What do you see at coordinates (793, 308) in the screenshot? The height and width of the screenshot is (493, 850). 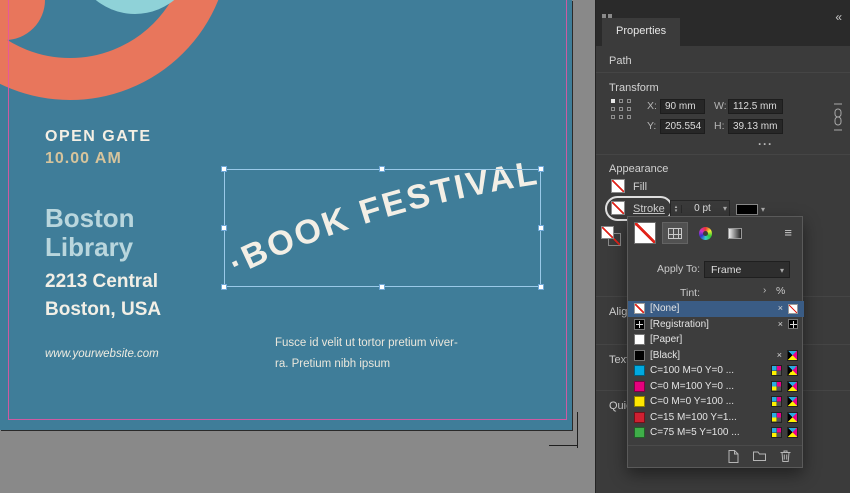 I see `none-mini-icon` at bounding box center [793, 308].